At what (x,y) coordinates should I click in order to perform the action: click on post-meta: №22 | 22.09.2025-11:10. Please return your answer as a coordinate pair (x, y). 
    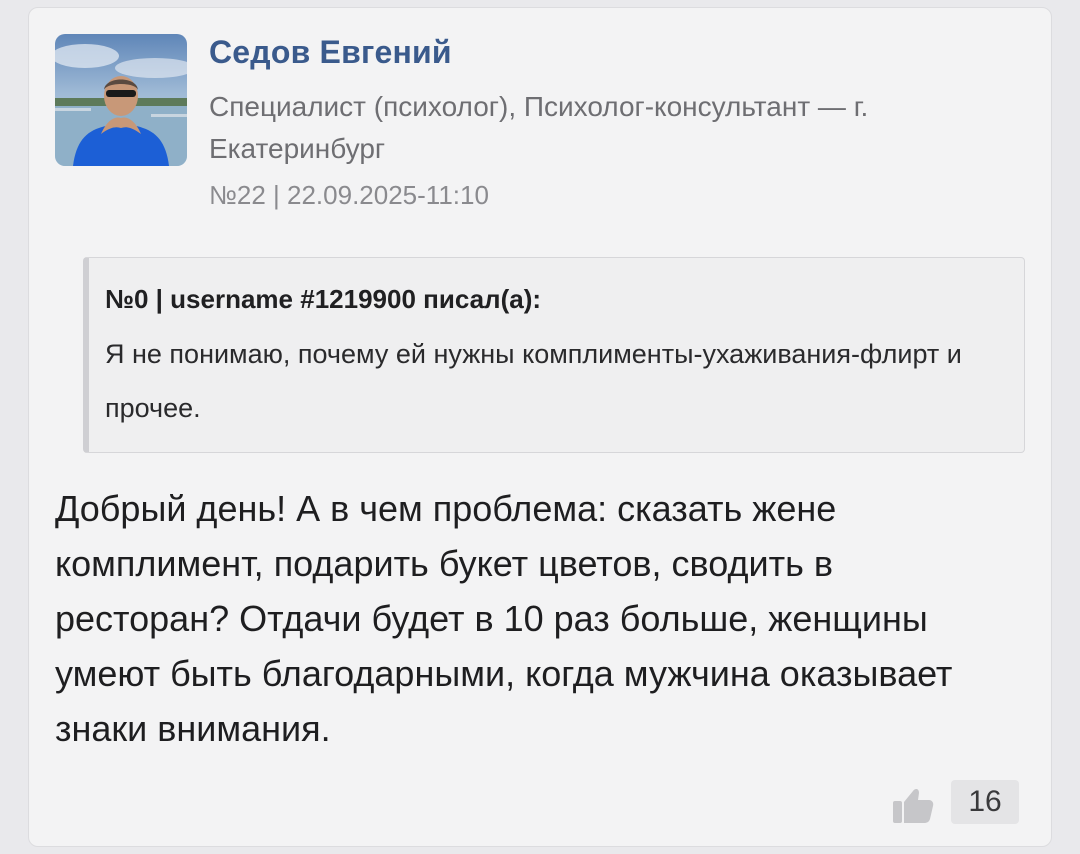
    Looking at the image, I should click on (349, 195).